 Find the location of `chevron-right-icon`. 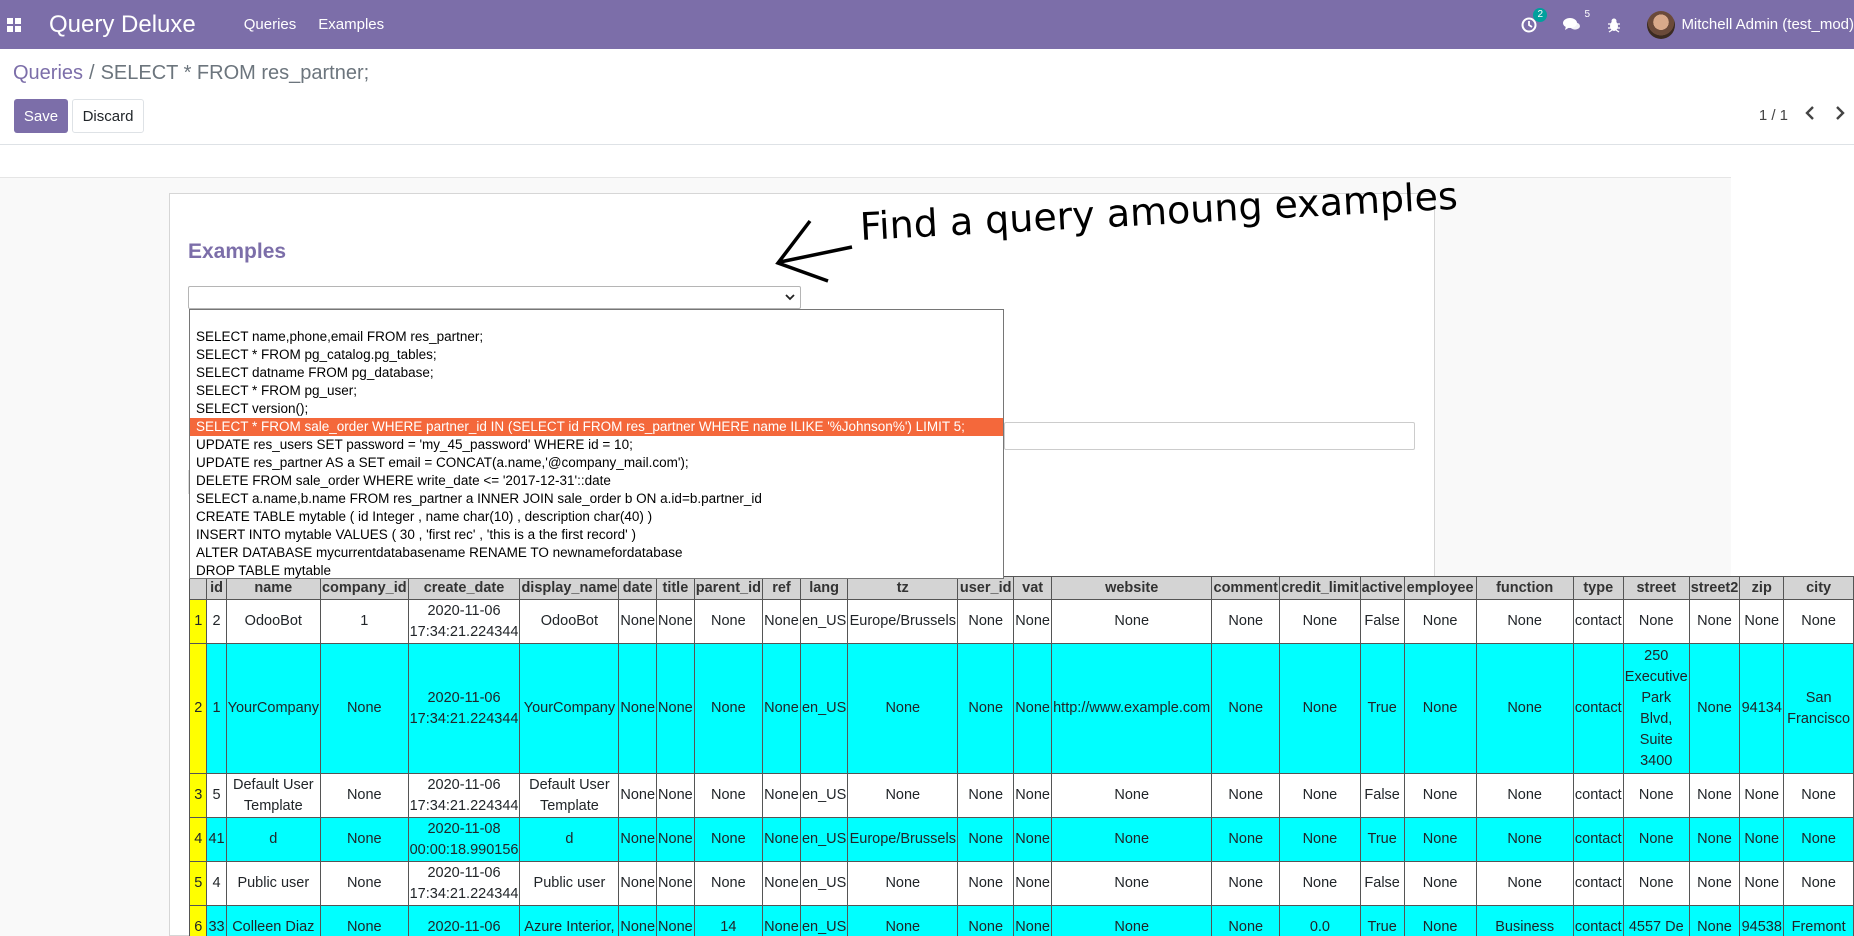

chevron-right-icon is located at coordinates (1840, 113).